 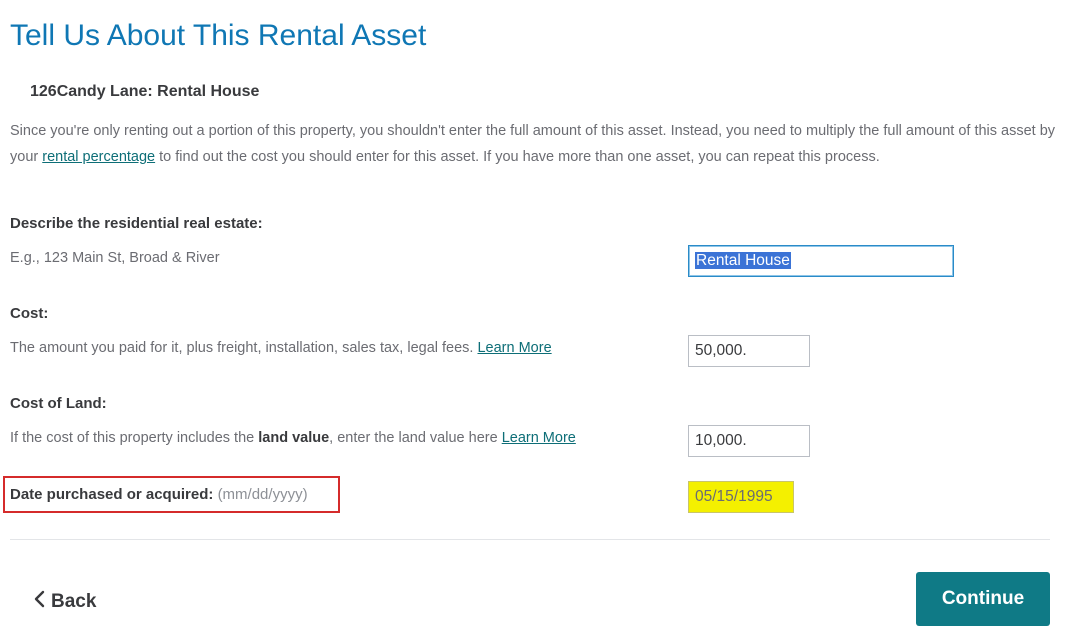 I want to click on back-button: Back, so click(x=64, y=602).